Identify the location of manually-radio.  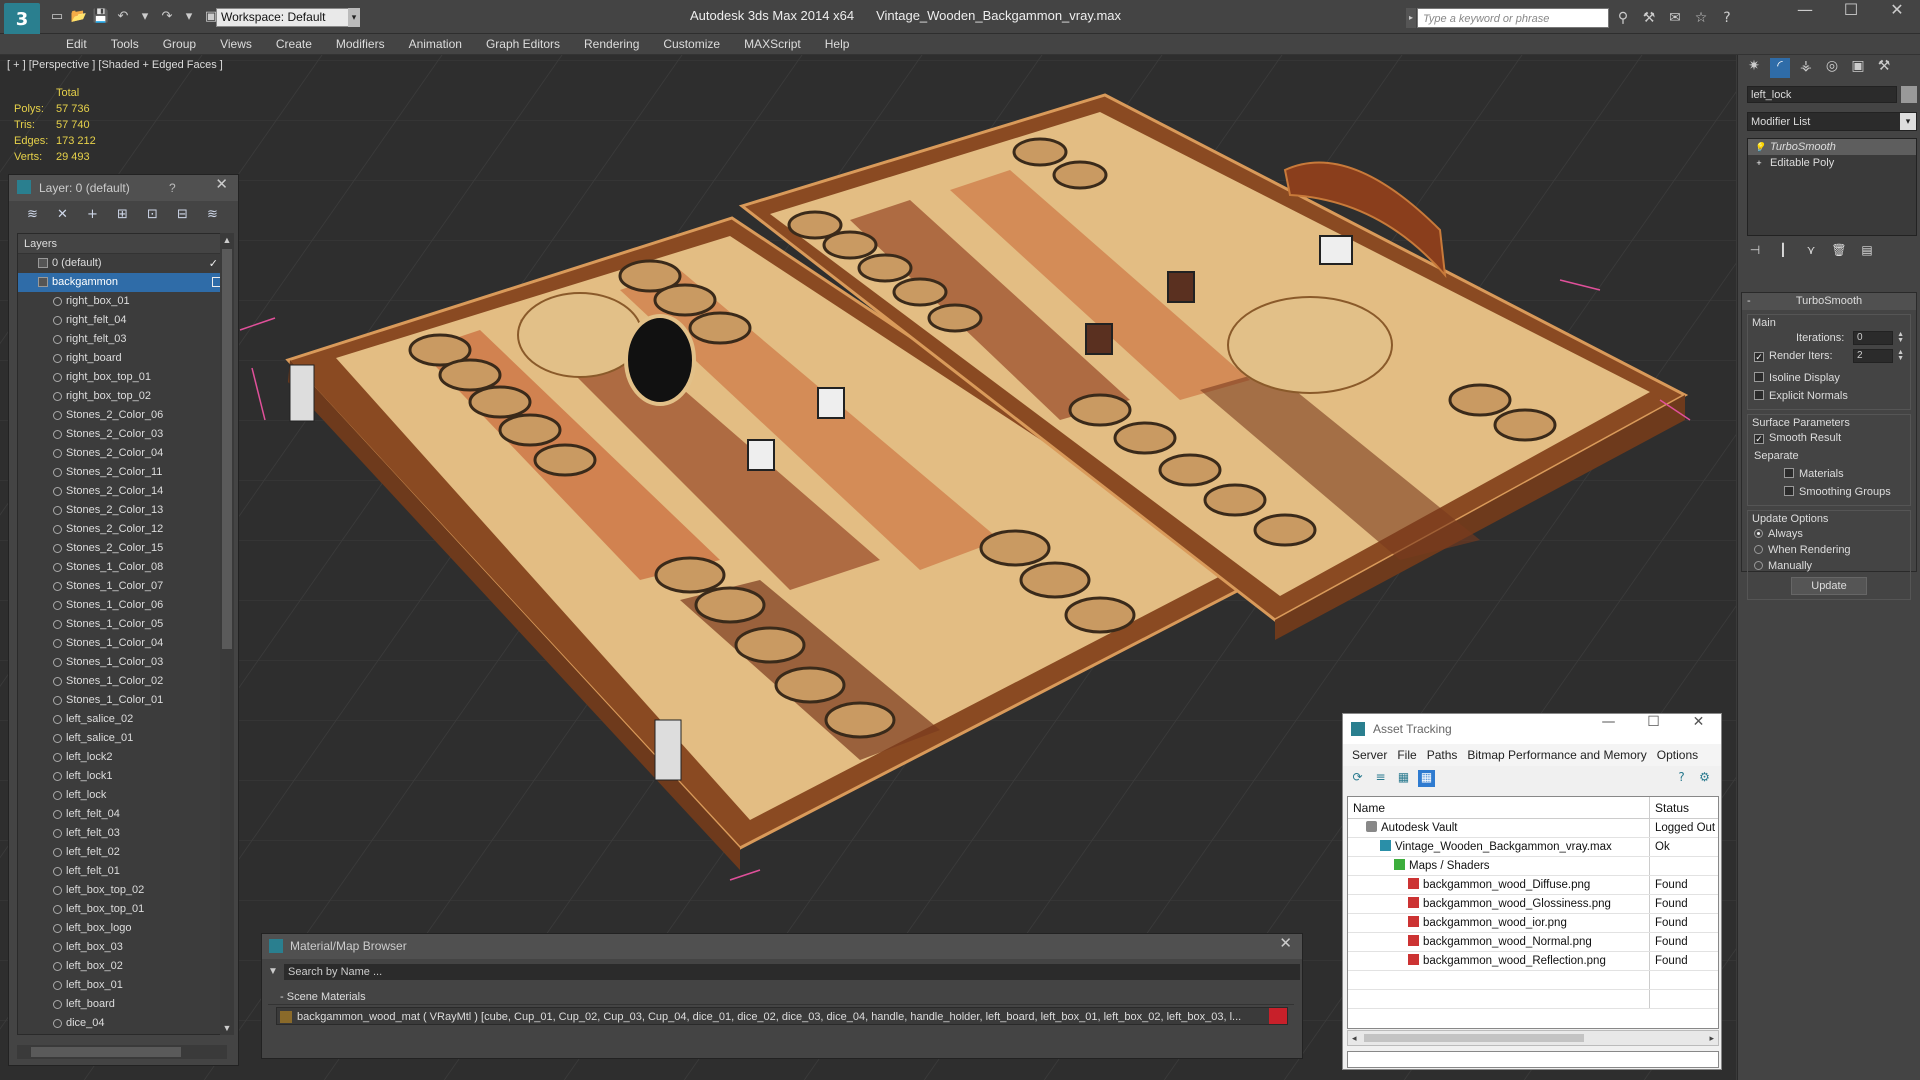
(1758, 565).